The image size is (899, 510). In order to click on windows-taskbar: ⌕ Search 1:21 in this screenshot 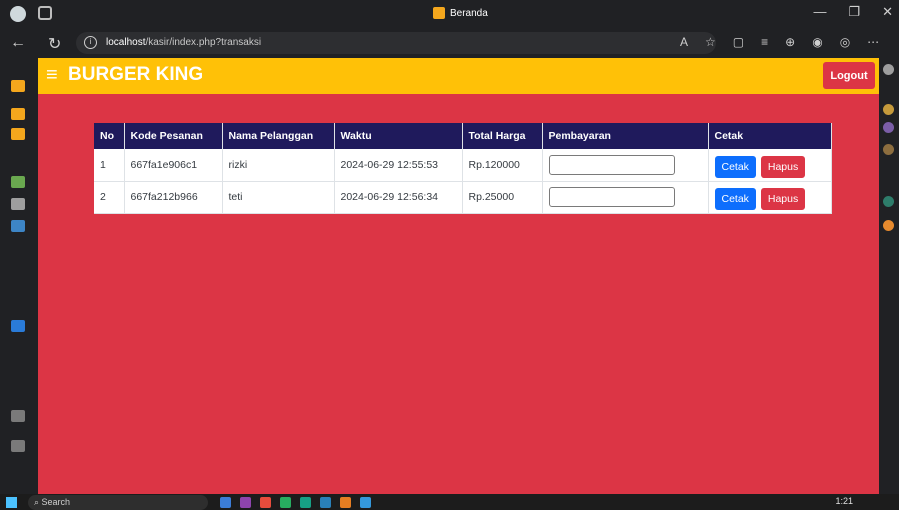, I will do `click(449, 502)`.